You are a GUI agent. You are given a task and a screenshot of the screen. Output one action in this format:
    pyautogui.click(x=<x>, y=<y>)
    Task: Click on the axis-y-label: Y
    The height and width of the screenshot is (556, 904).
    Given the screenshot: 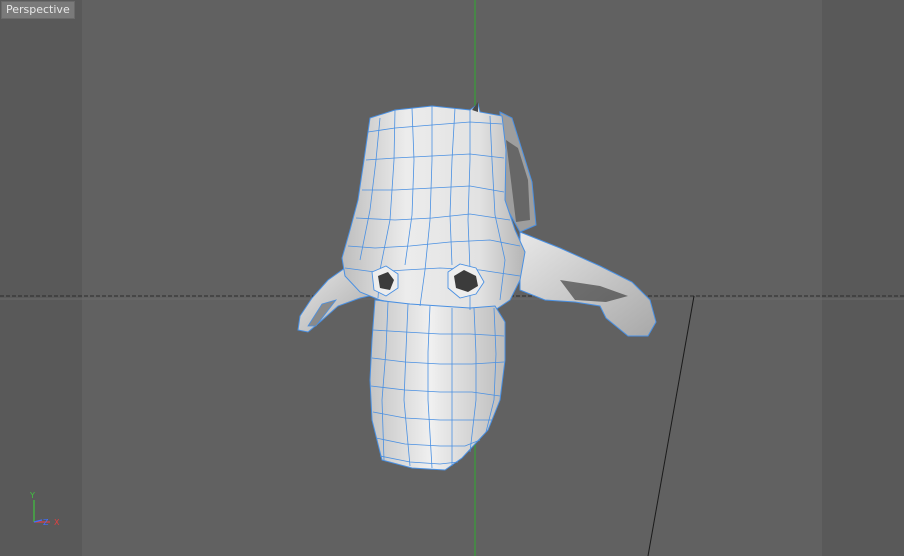 What is the action you would take?
    pyautogui.click(x=32, y=495)
    